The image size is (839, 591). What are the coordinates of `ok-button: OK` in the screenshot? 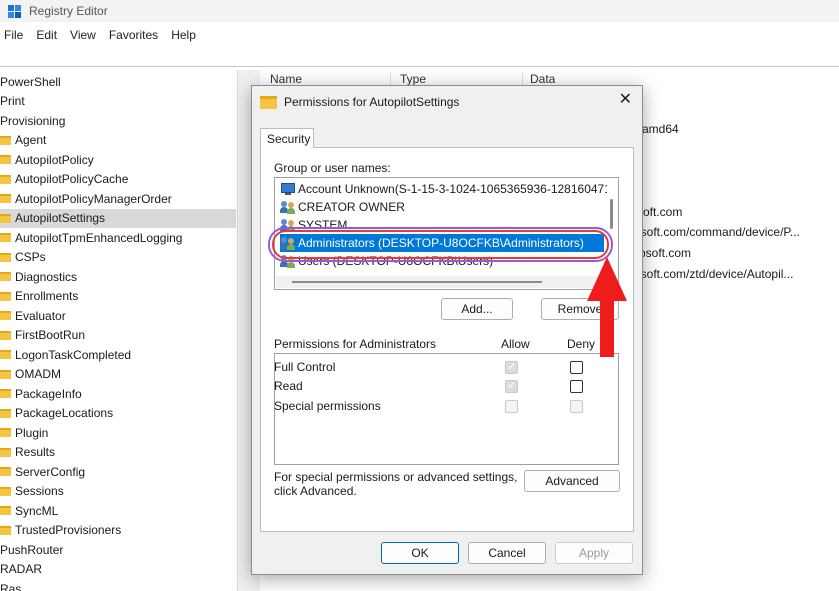 It's located at (420, 553).